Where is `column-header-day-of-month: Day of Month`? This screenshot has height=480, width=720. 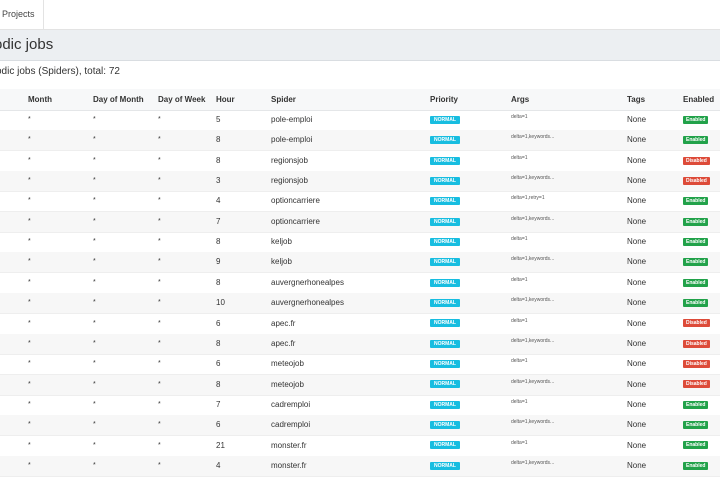 column-header-day-of-month: Day of Month is located at coordinates (118, 99).